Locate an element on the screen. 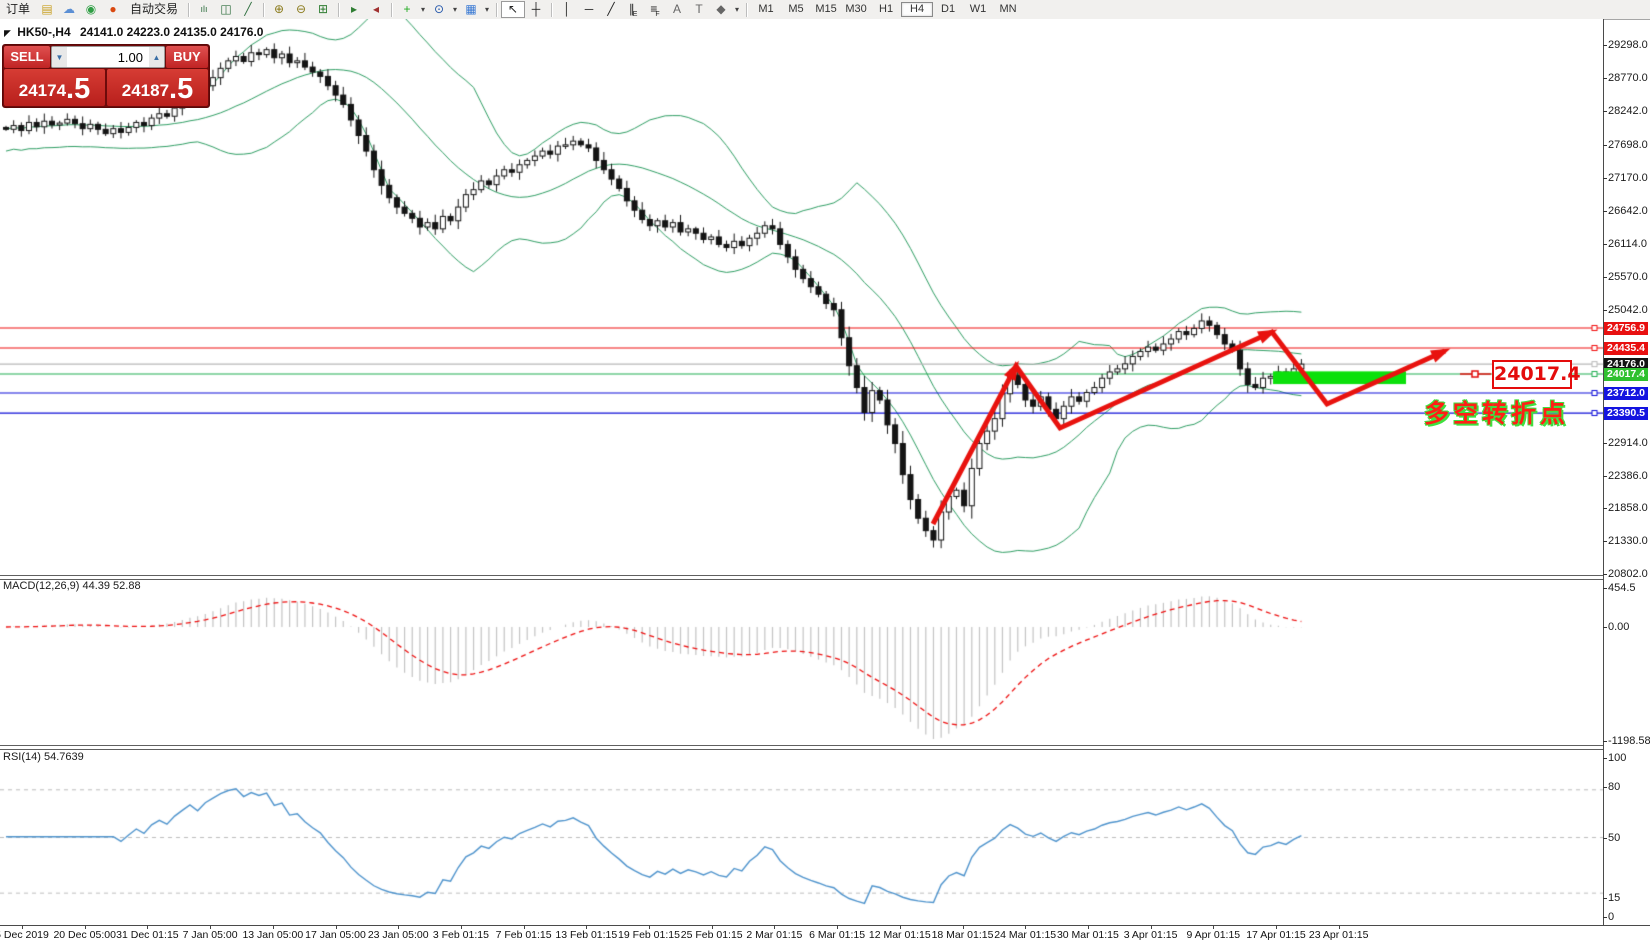  date-label: 7 Jan 05:00 is located at coordinates (210, 935).